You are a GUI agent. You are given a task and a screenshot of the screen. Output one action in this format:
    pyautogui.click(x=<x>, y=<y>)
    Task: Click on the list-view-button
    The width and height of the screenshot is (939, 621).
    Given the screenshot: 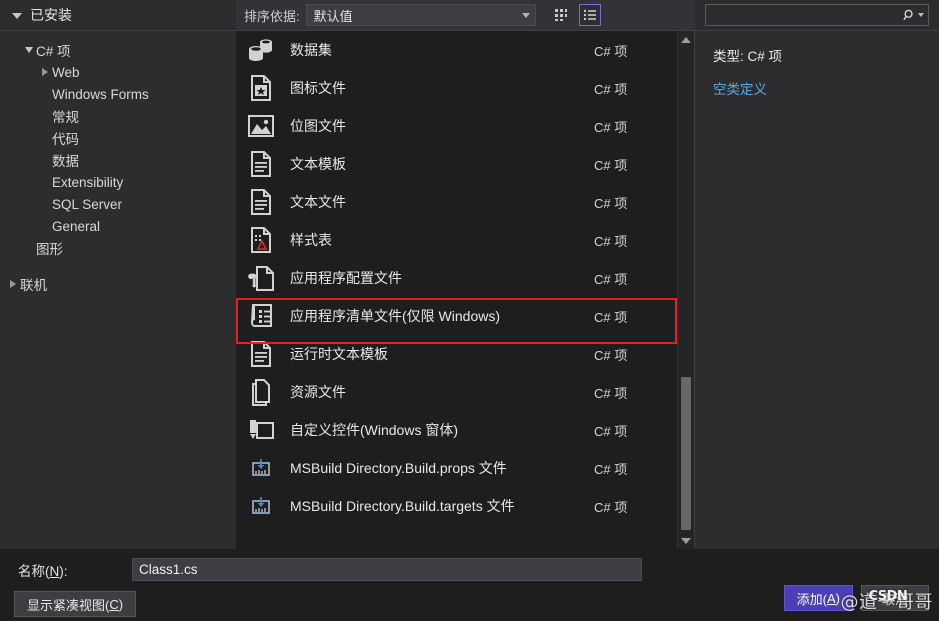 What is the action you would take?
    pyautogui.click(x=589, y=15)
    